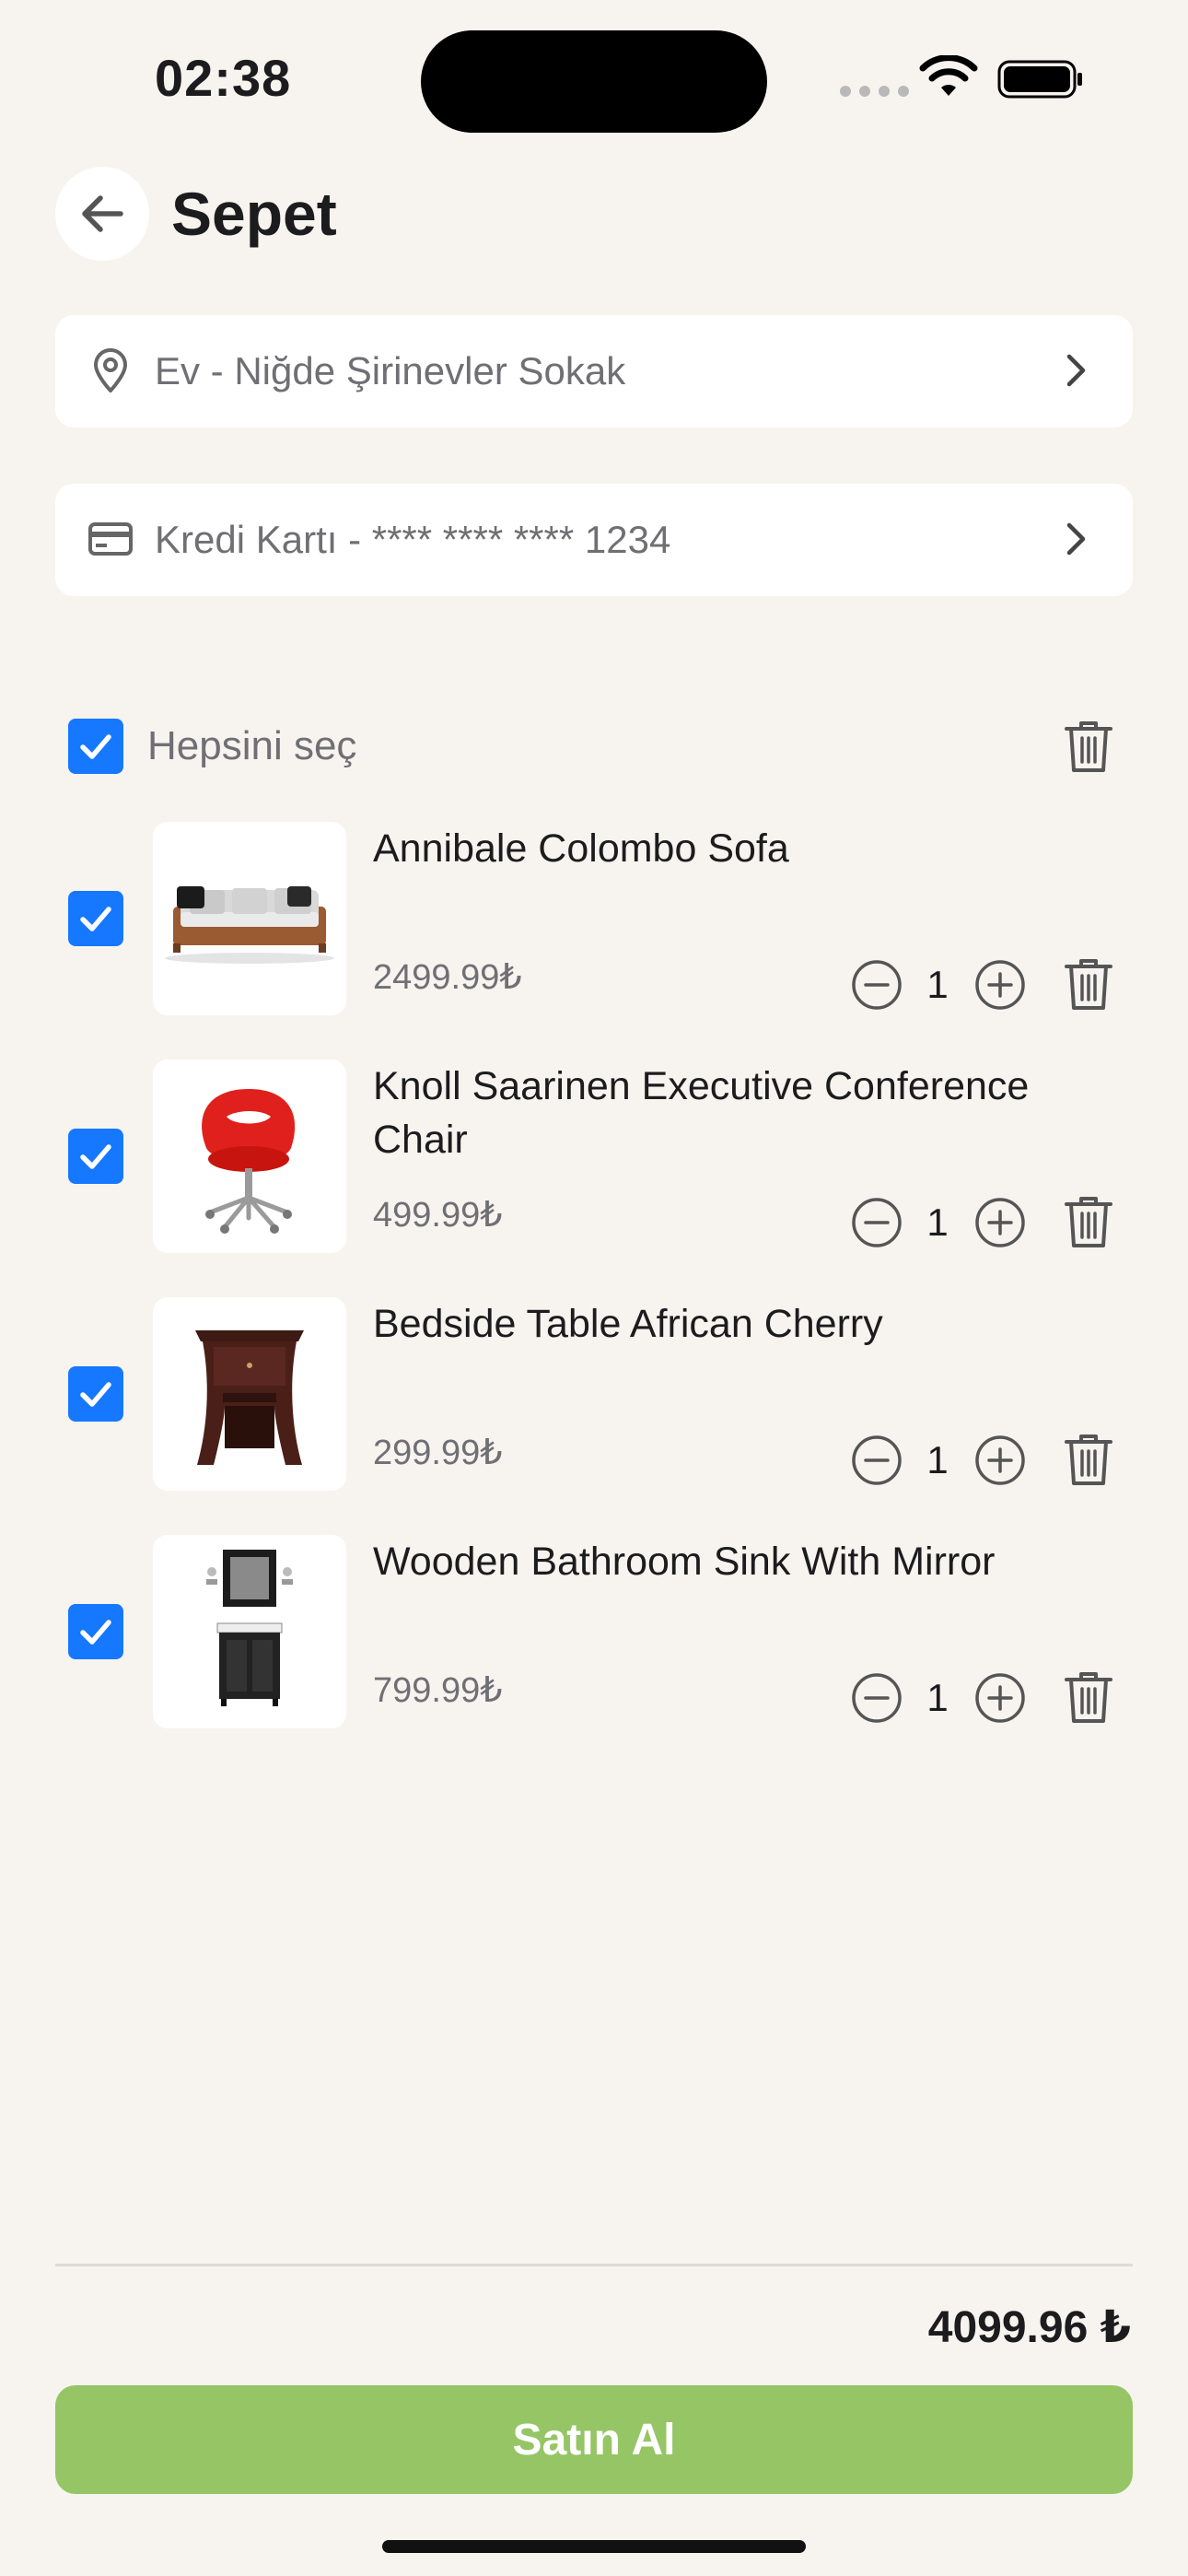 The height and width of the screenshot is (2576, 1188). Describe the element at coordinates (111, 539) in the screenshot. I see `credit-card-icon` at that location.